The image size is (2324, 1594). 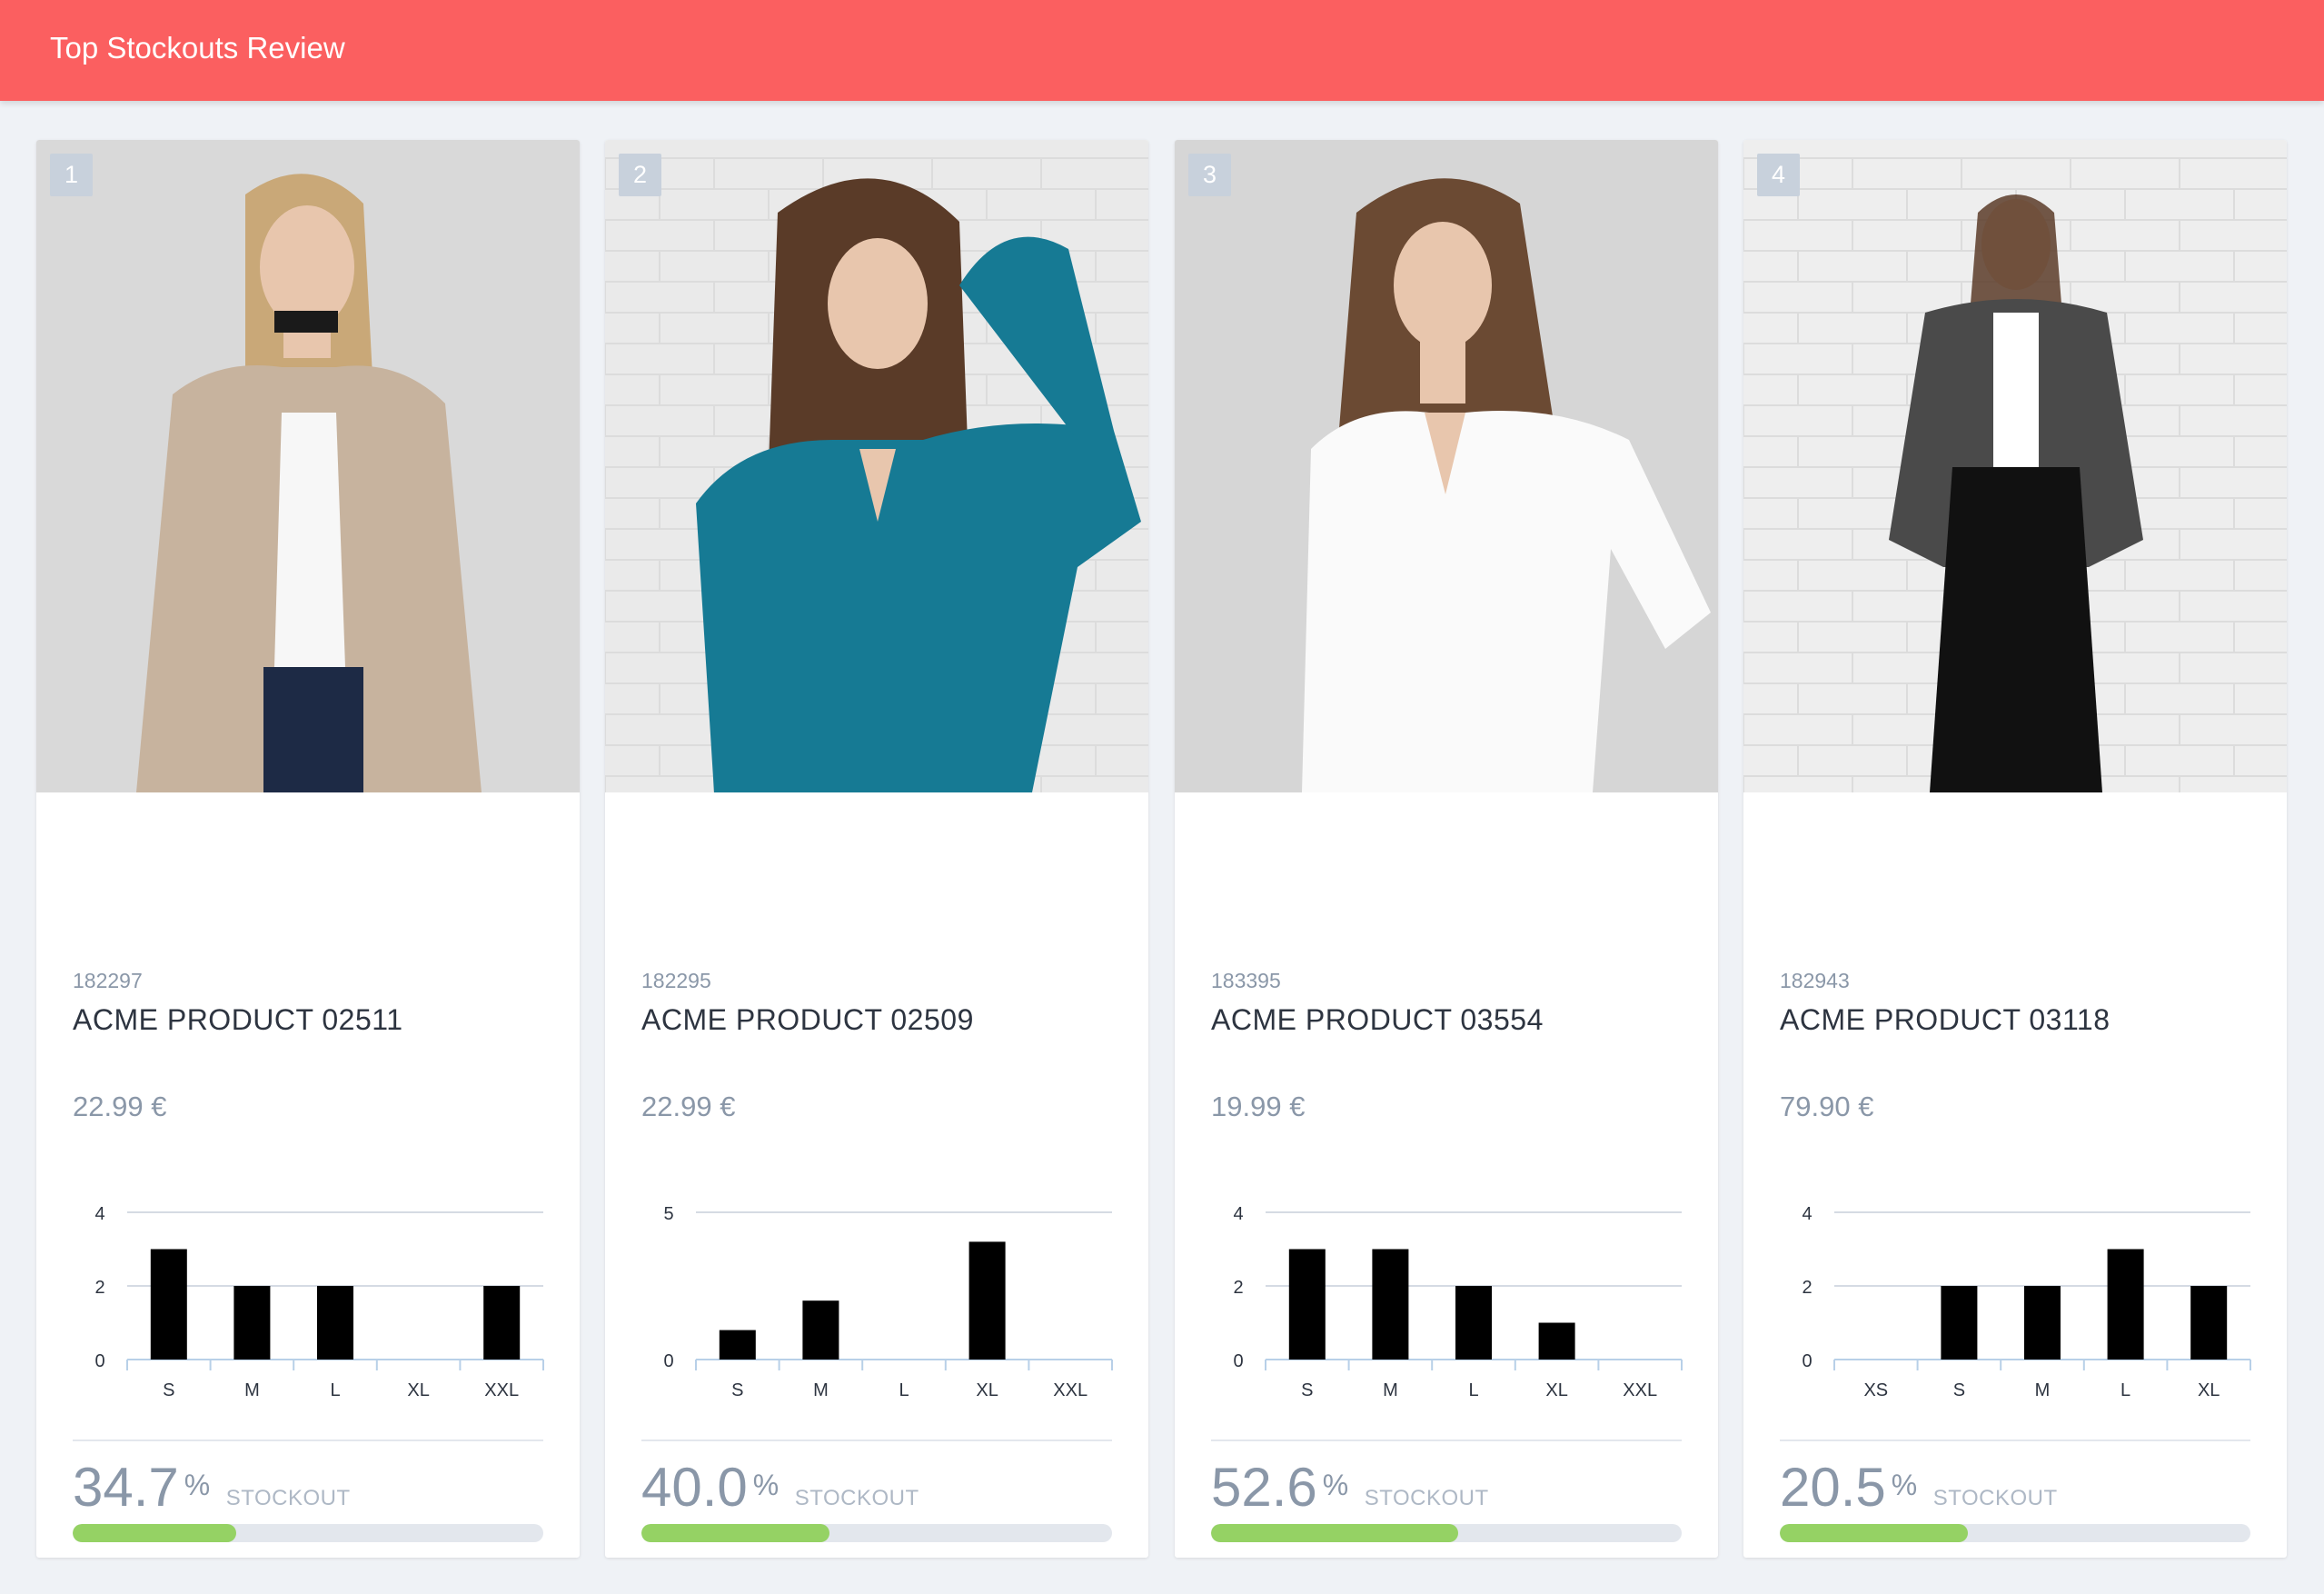 I want to click on chart-container: 0 2 4 XS S M L XL, so click(x=2025, y=1298).